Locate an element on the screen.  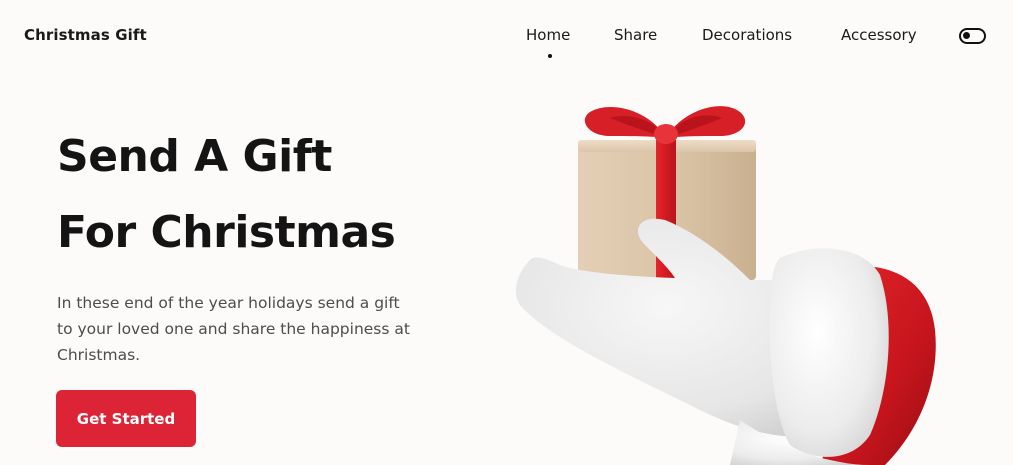
get-started-button: Get Started is located at coordinates (126, 418).